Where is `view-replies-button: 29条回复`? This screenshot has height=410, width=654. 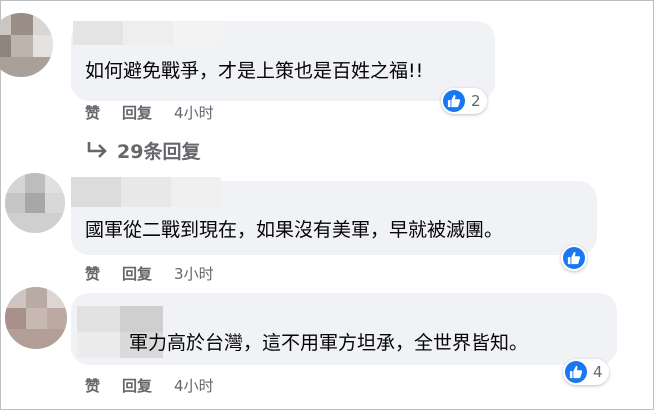
view-replies-button: 29条回复 is located at coordinates (142, 150).